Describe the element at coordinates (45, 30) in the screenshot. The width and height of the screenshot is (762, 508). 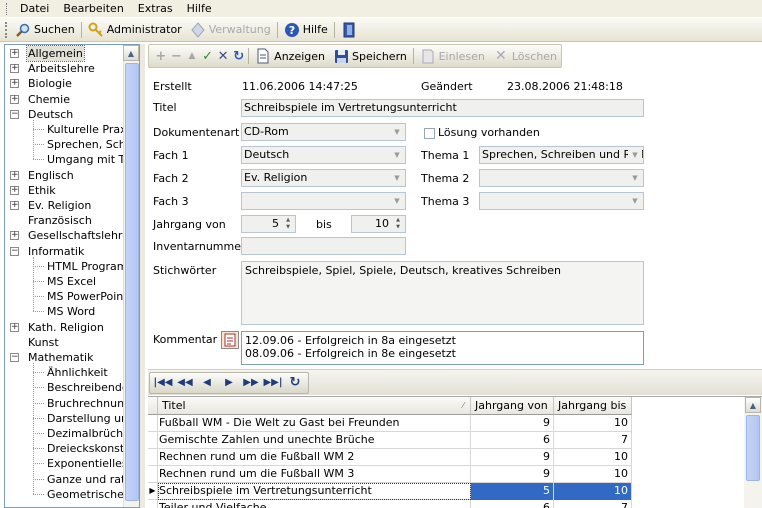
I see `search-button: Suchen` at that location.